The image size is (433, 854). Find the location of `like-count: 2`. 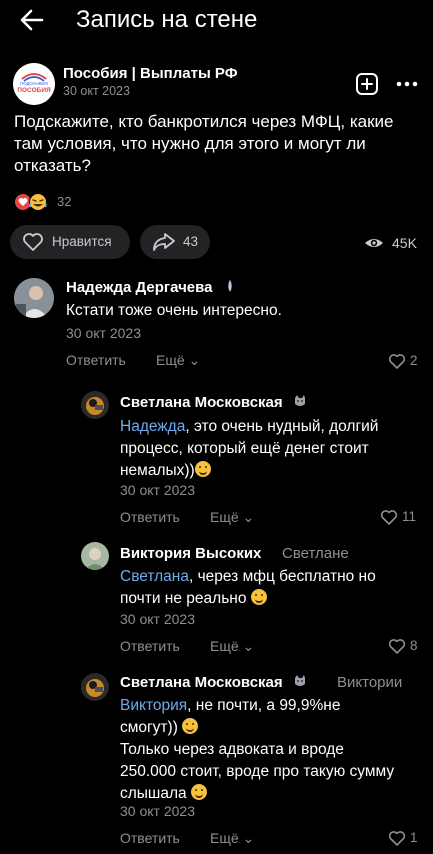

like-count: 2 is located at coordinates (414, 360).